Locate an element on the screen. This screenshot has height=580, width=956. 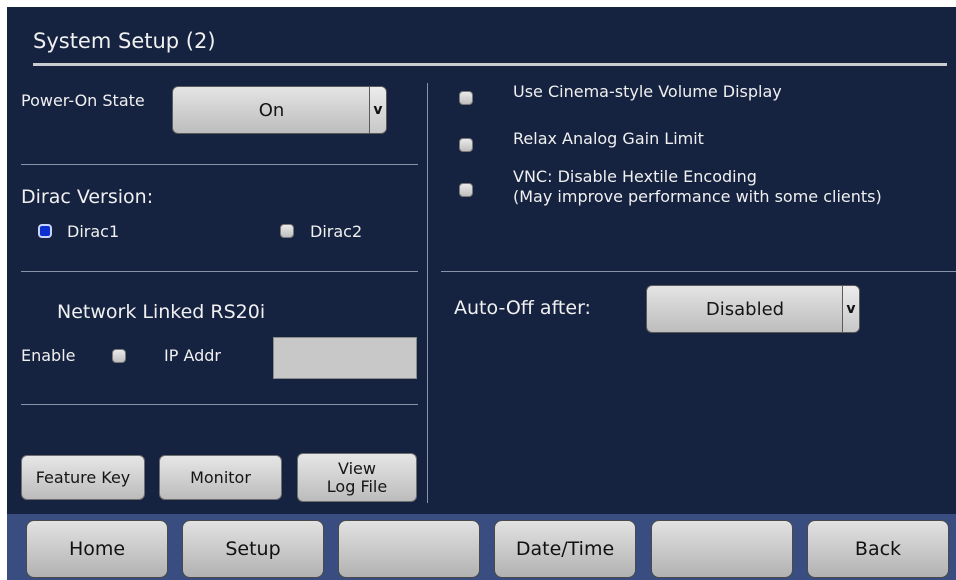
relax-gain-label: Relax Analog Gain Limit is located at coordinates (608, 138).